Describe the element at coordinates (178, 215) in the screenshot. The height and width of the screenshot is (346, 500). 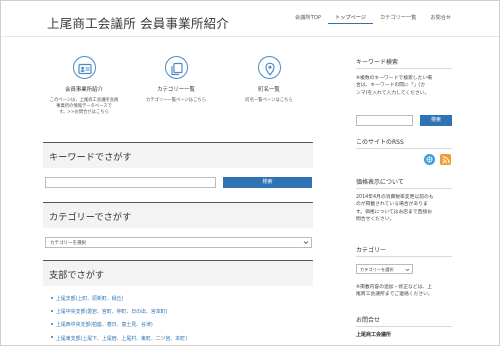
I see `category-section-heading: カテゴリーでさがす` at that location.